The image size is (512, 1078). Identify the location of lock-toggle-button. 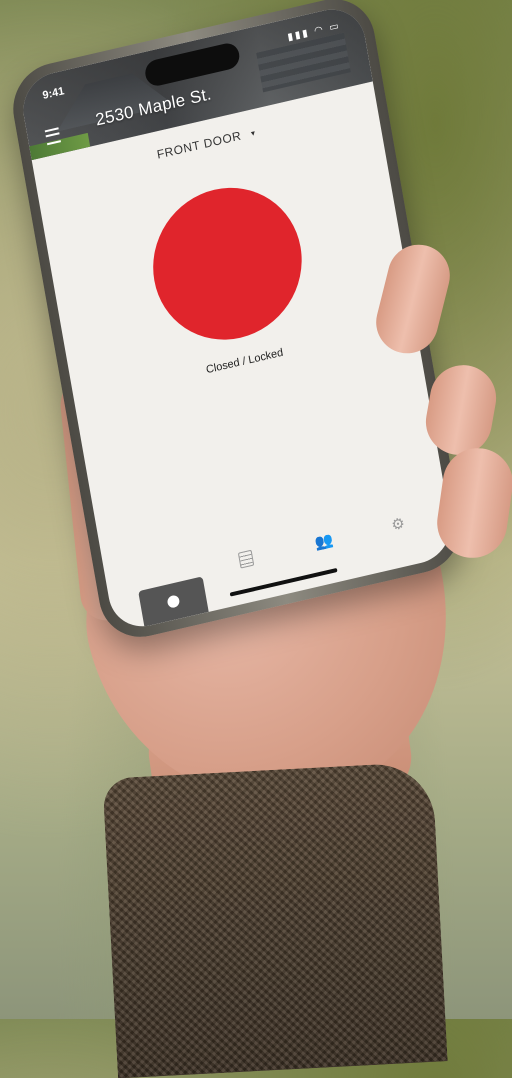
(227, 263).